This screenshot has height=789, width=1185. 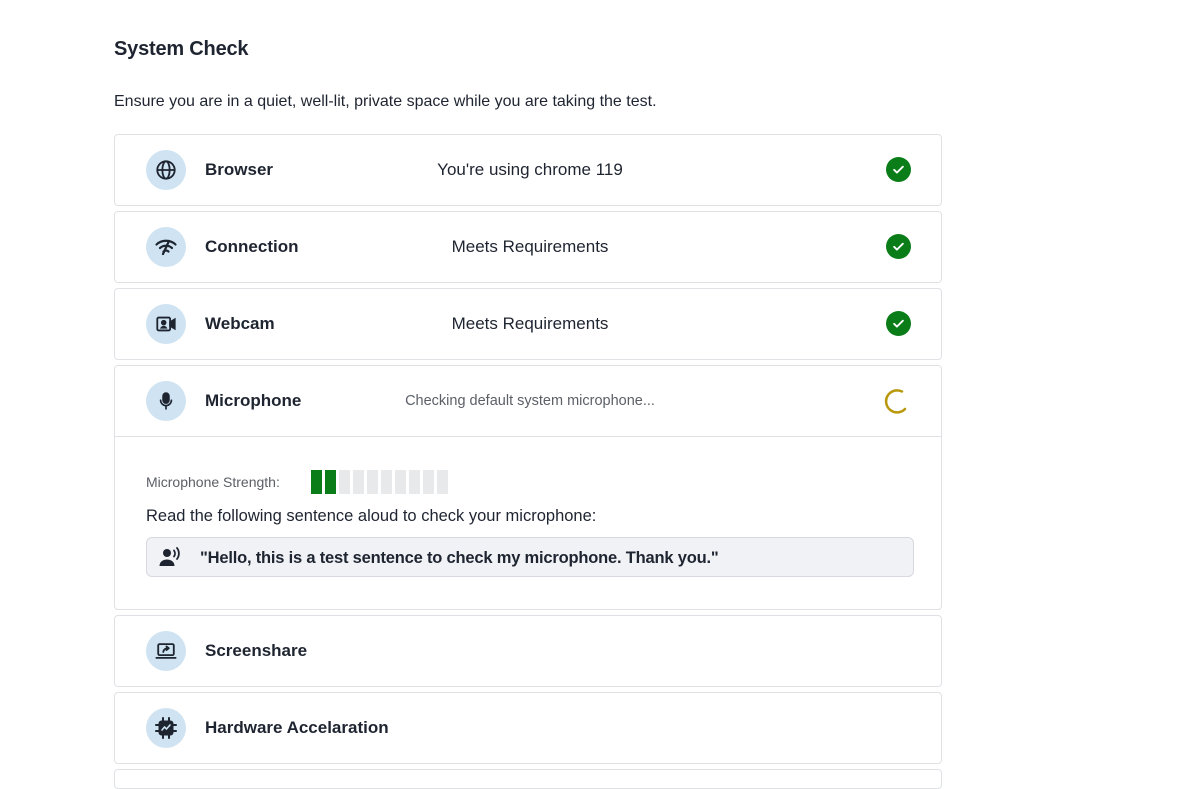 I want to click on wifi-icon, so click(x=166, y=247).